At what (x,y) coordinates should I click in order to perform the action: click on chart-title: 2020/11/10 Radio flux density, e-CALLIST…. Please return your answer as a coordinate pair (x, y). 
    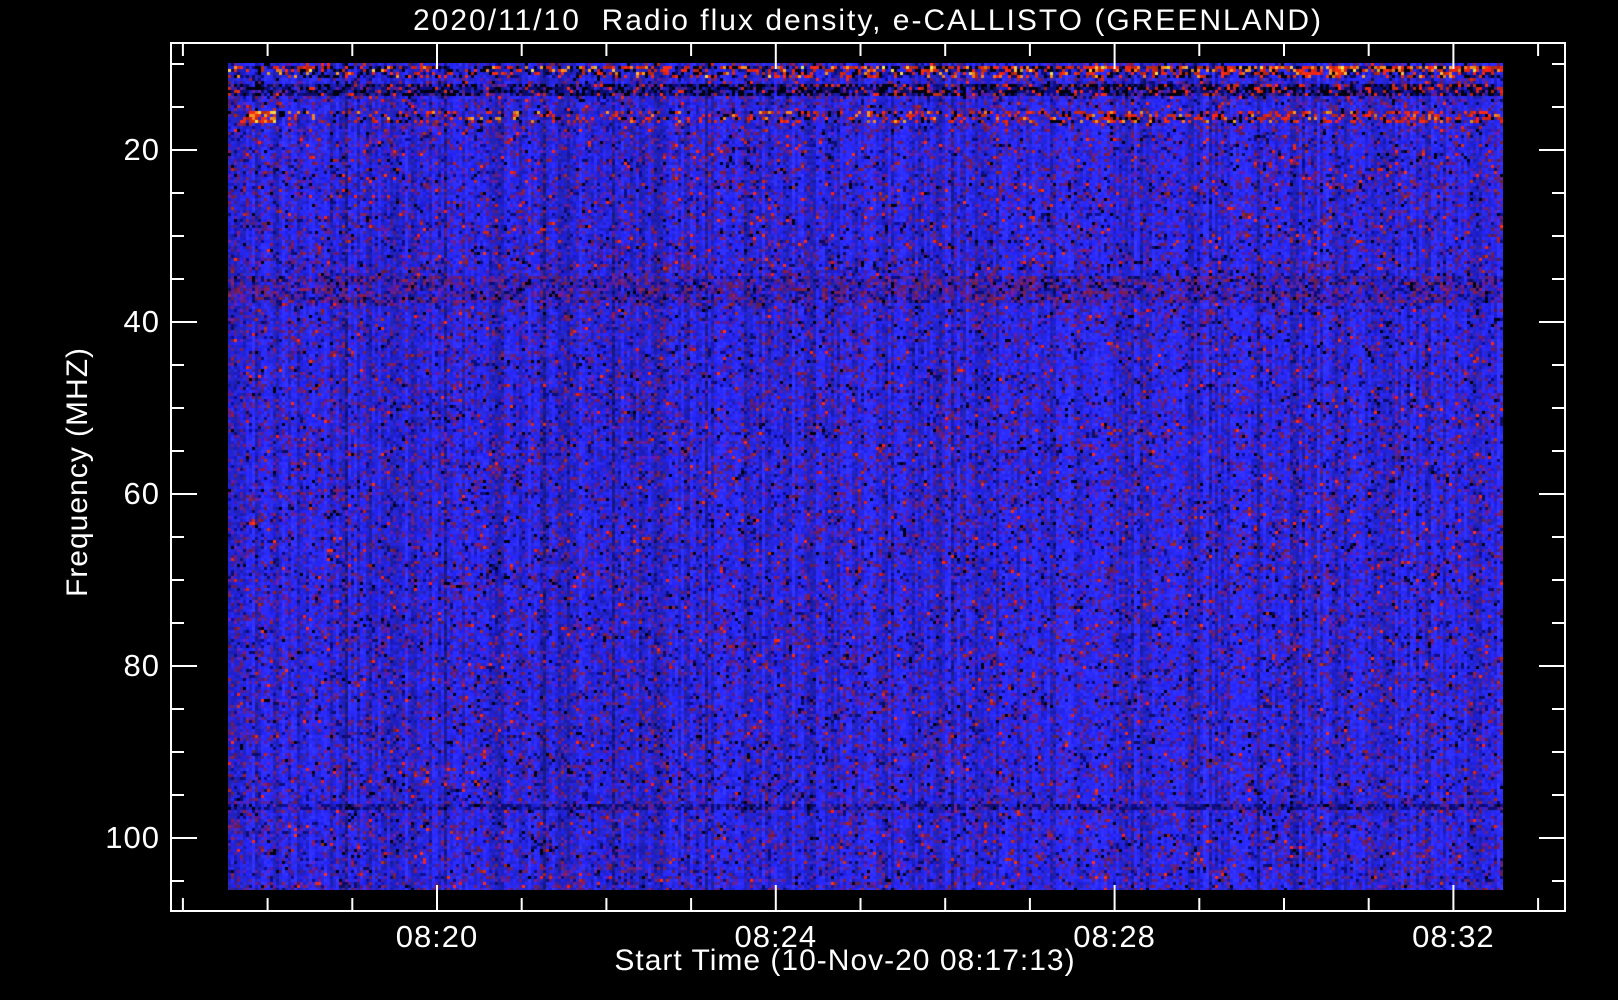
    Looking at the image, I should click on (868, 20).